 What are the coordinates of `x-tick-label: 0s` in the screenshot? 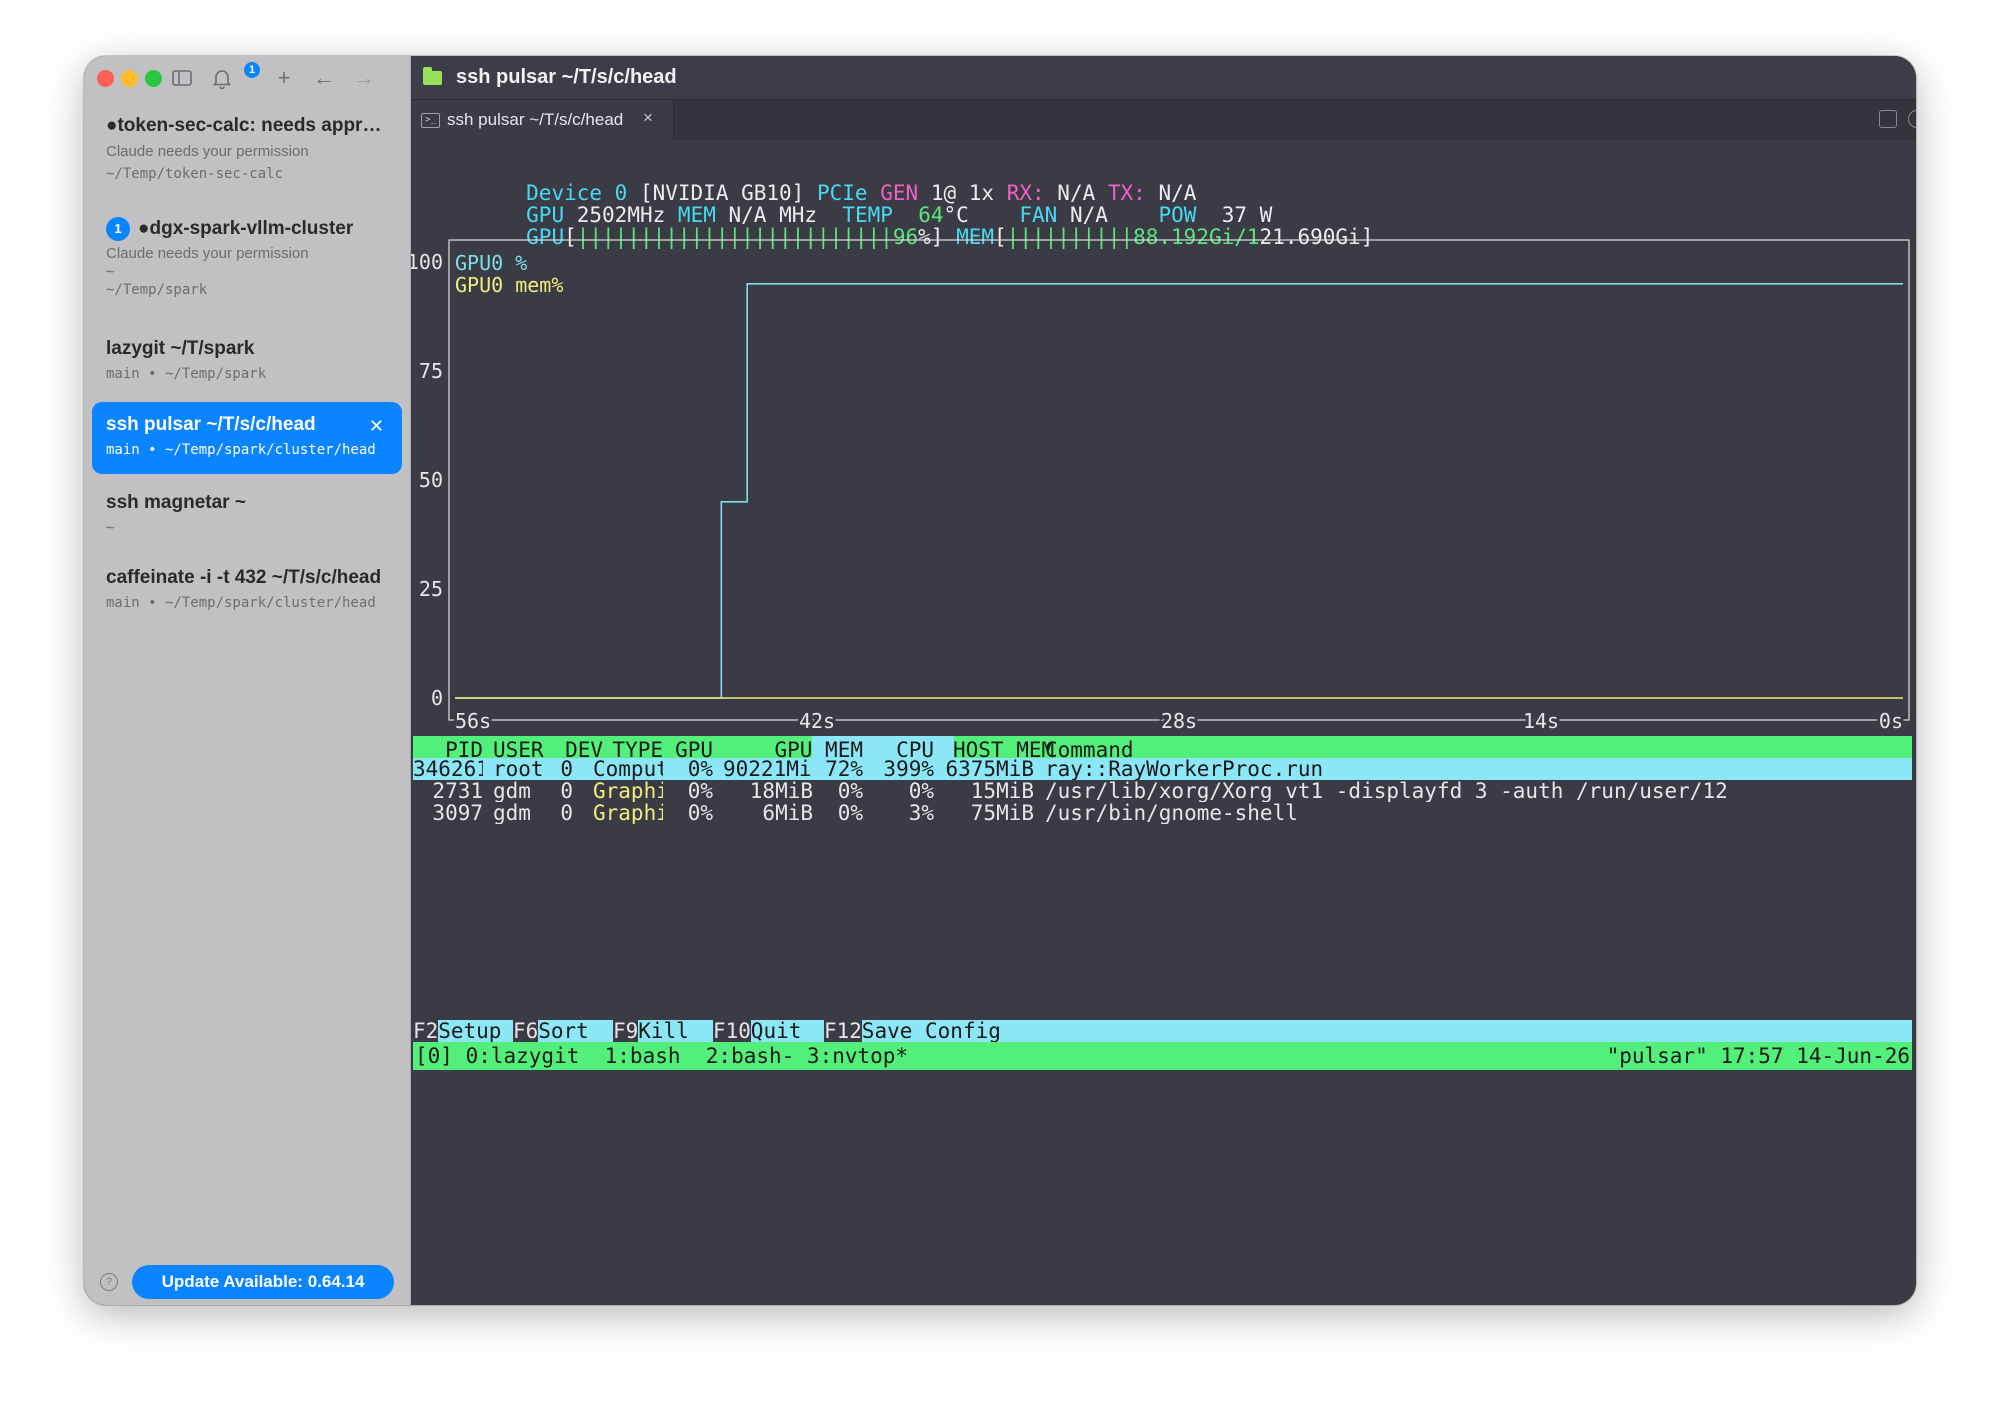 It's located at (1891, 721).